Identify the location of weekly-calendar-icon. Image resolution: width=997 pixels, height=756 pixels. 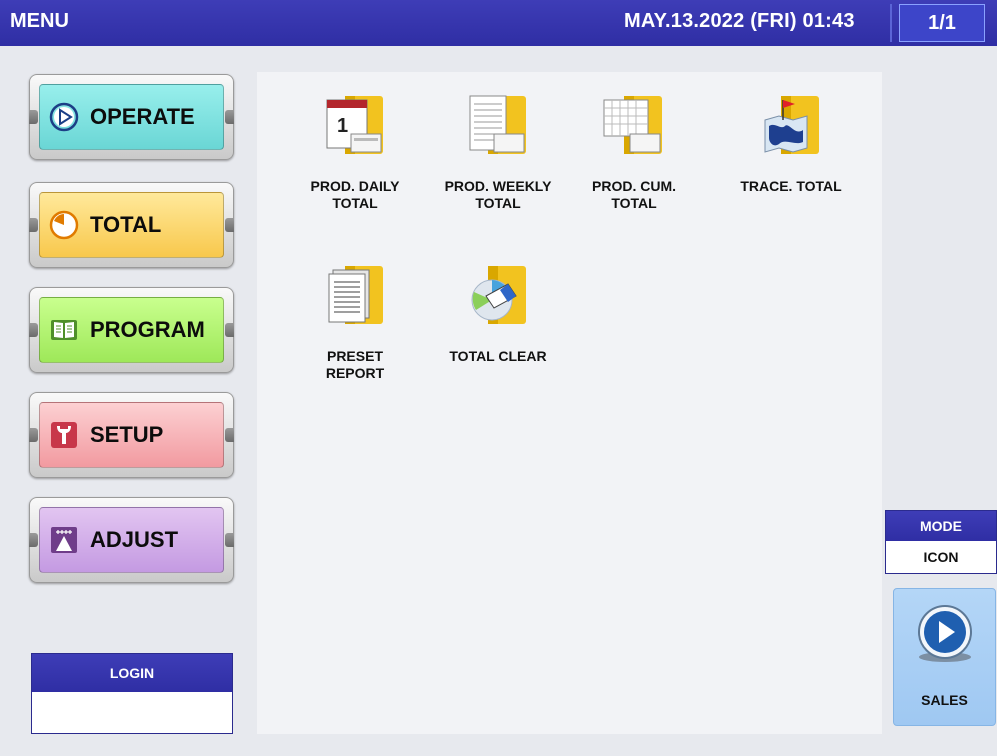
(497, 124).